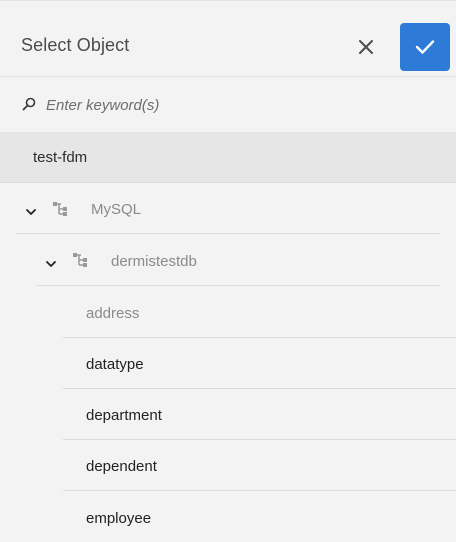 The width and height of the screenshot is (456, 542). I want to click on tree-item-label: MySQL, so click(116, 209).